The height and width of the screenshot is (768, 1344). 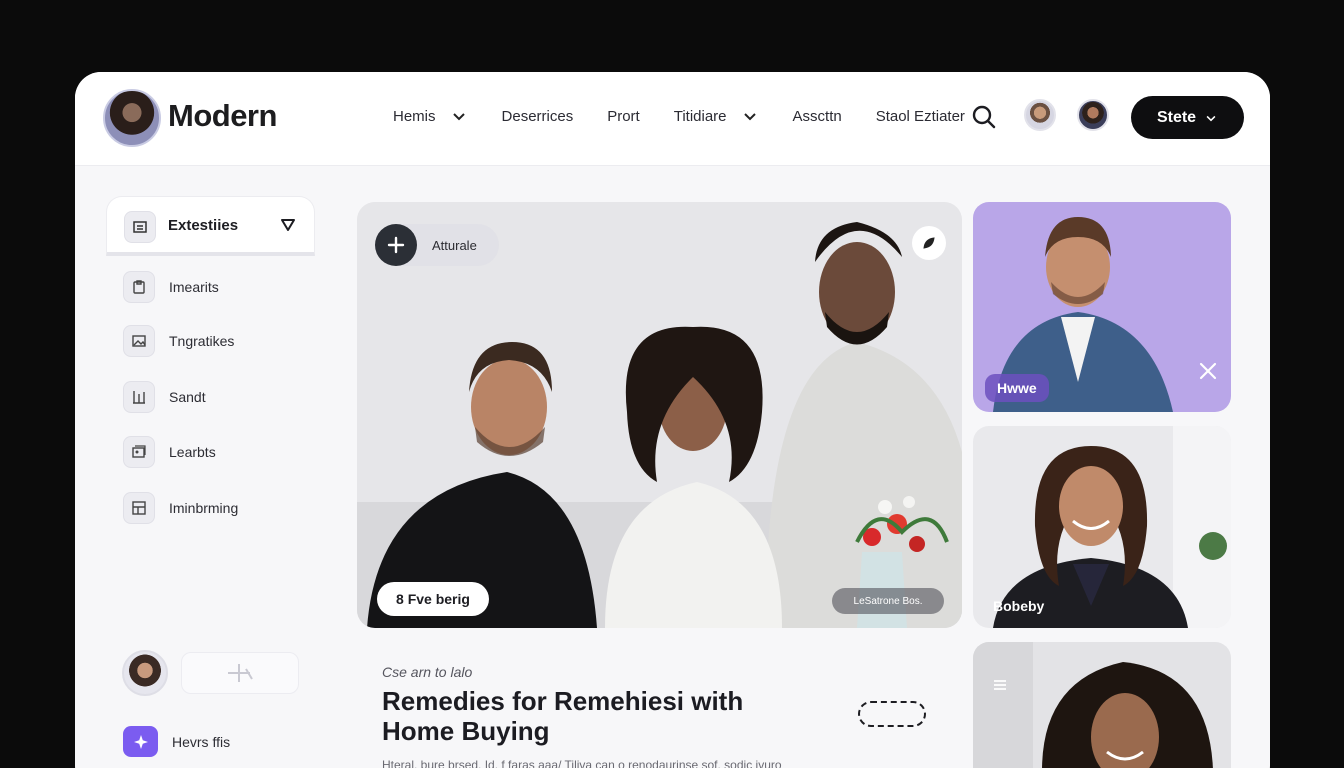 I want to click on nav-item-staol-eztiater: Staol Eztiater, so click(x=920, y=116).